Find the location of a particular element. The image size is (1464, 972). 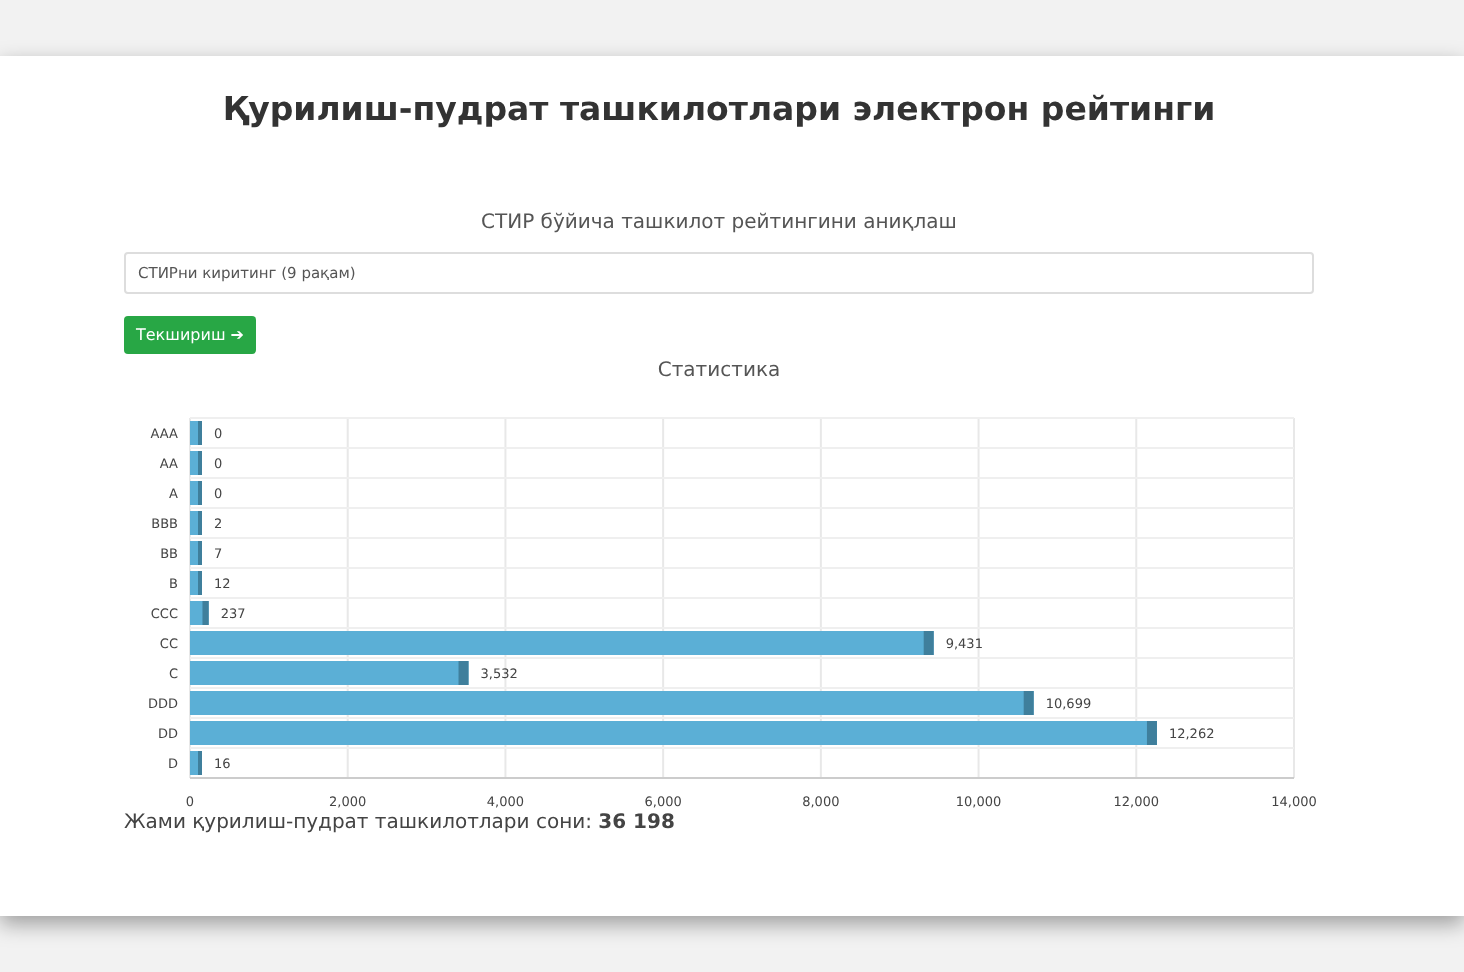

page-title: Қурилиш-пудрат ташкилотлари электрон рейтинги is located at coordinates (719, 109).